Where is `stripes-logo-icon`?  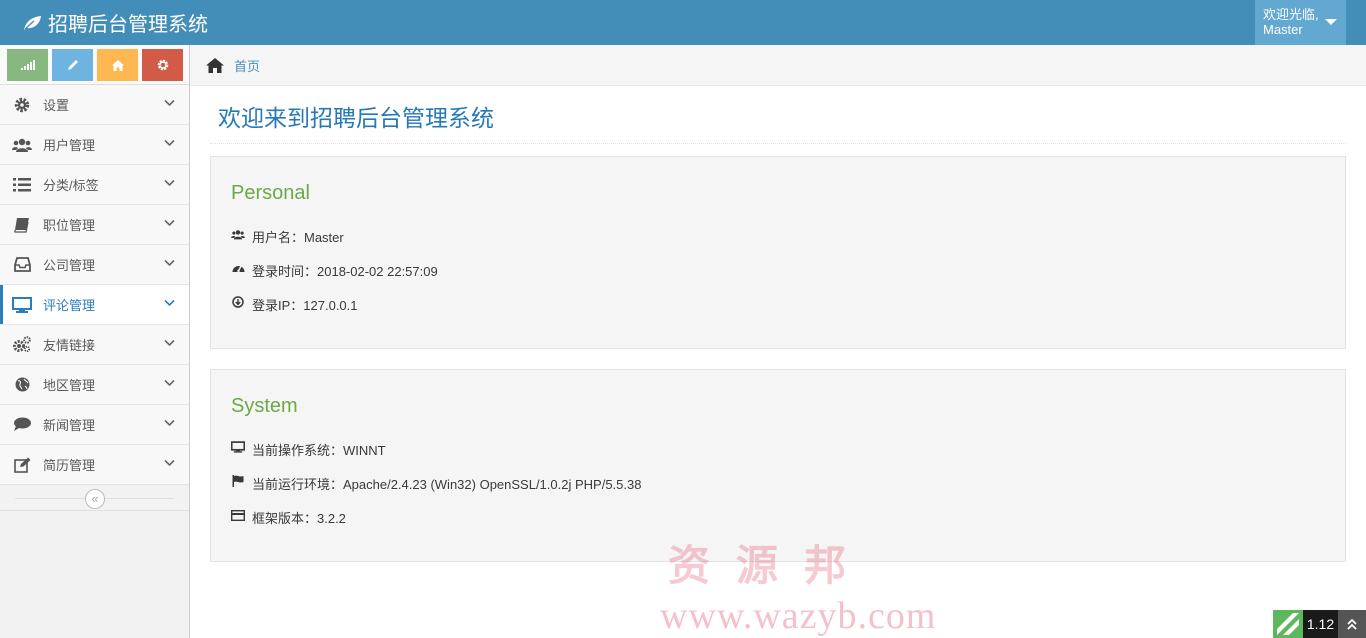
stripes-logo-icon is located at coordinates (1288, 624).